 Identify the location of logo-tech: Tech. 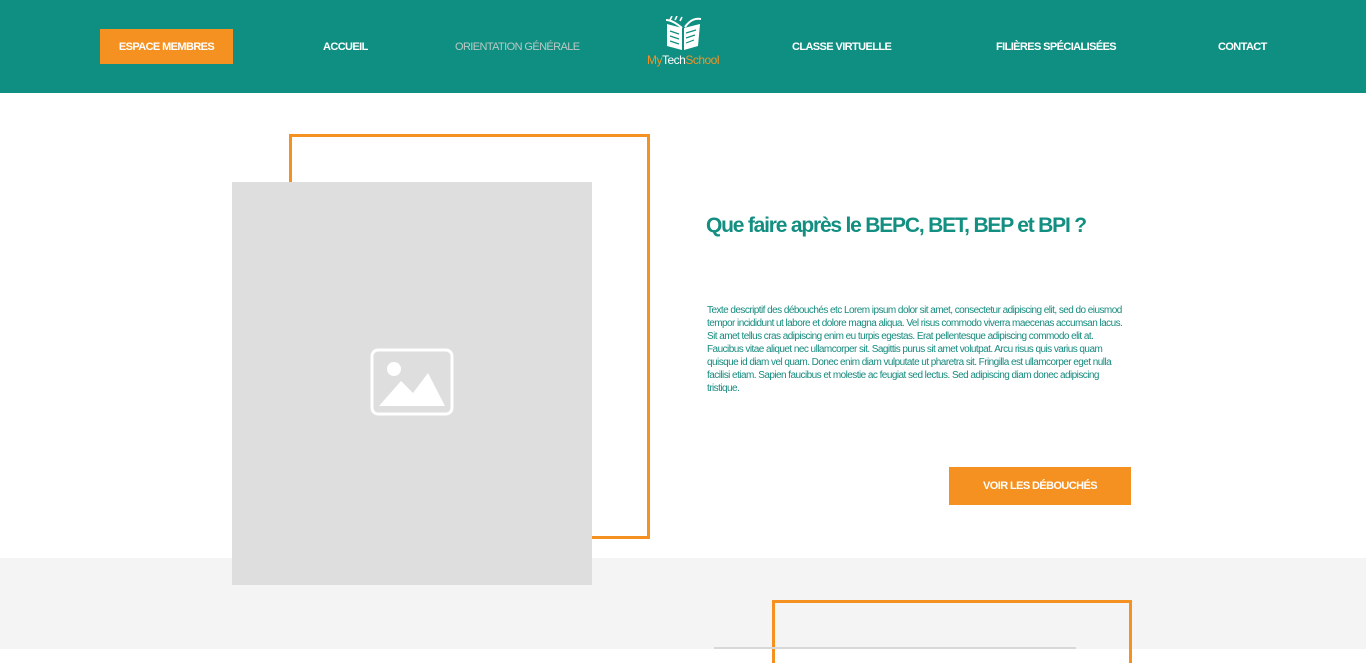
(673, 60).